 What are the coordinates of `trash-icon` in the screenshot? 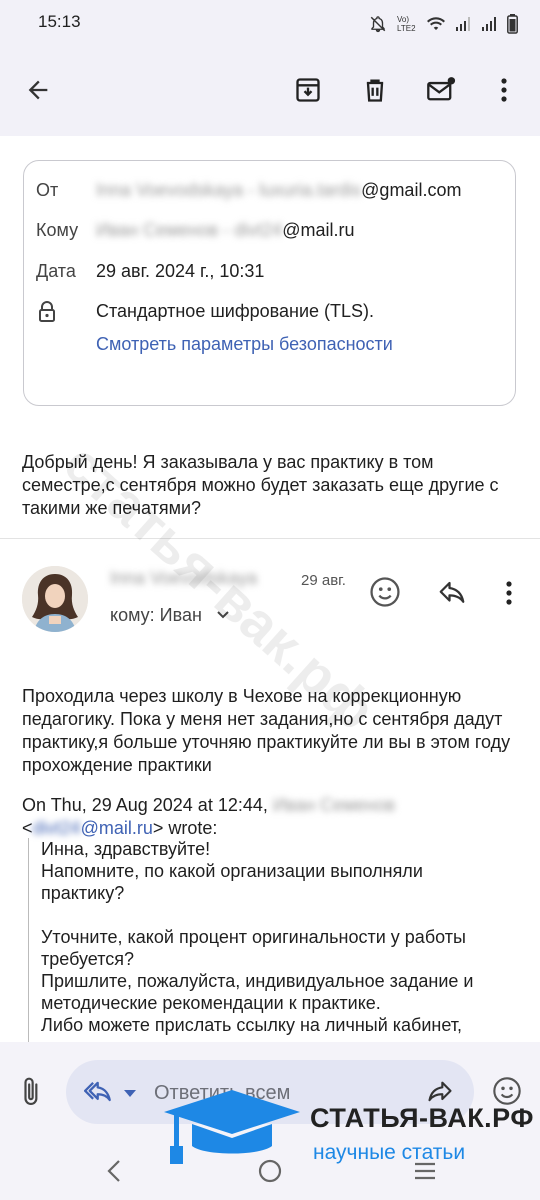 It's located at (375, 90).